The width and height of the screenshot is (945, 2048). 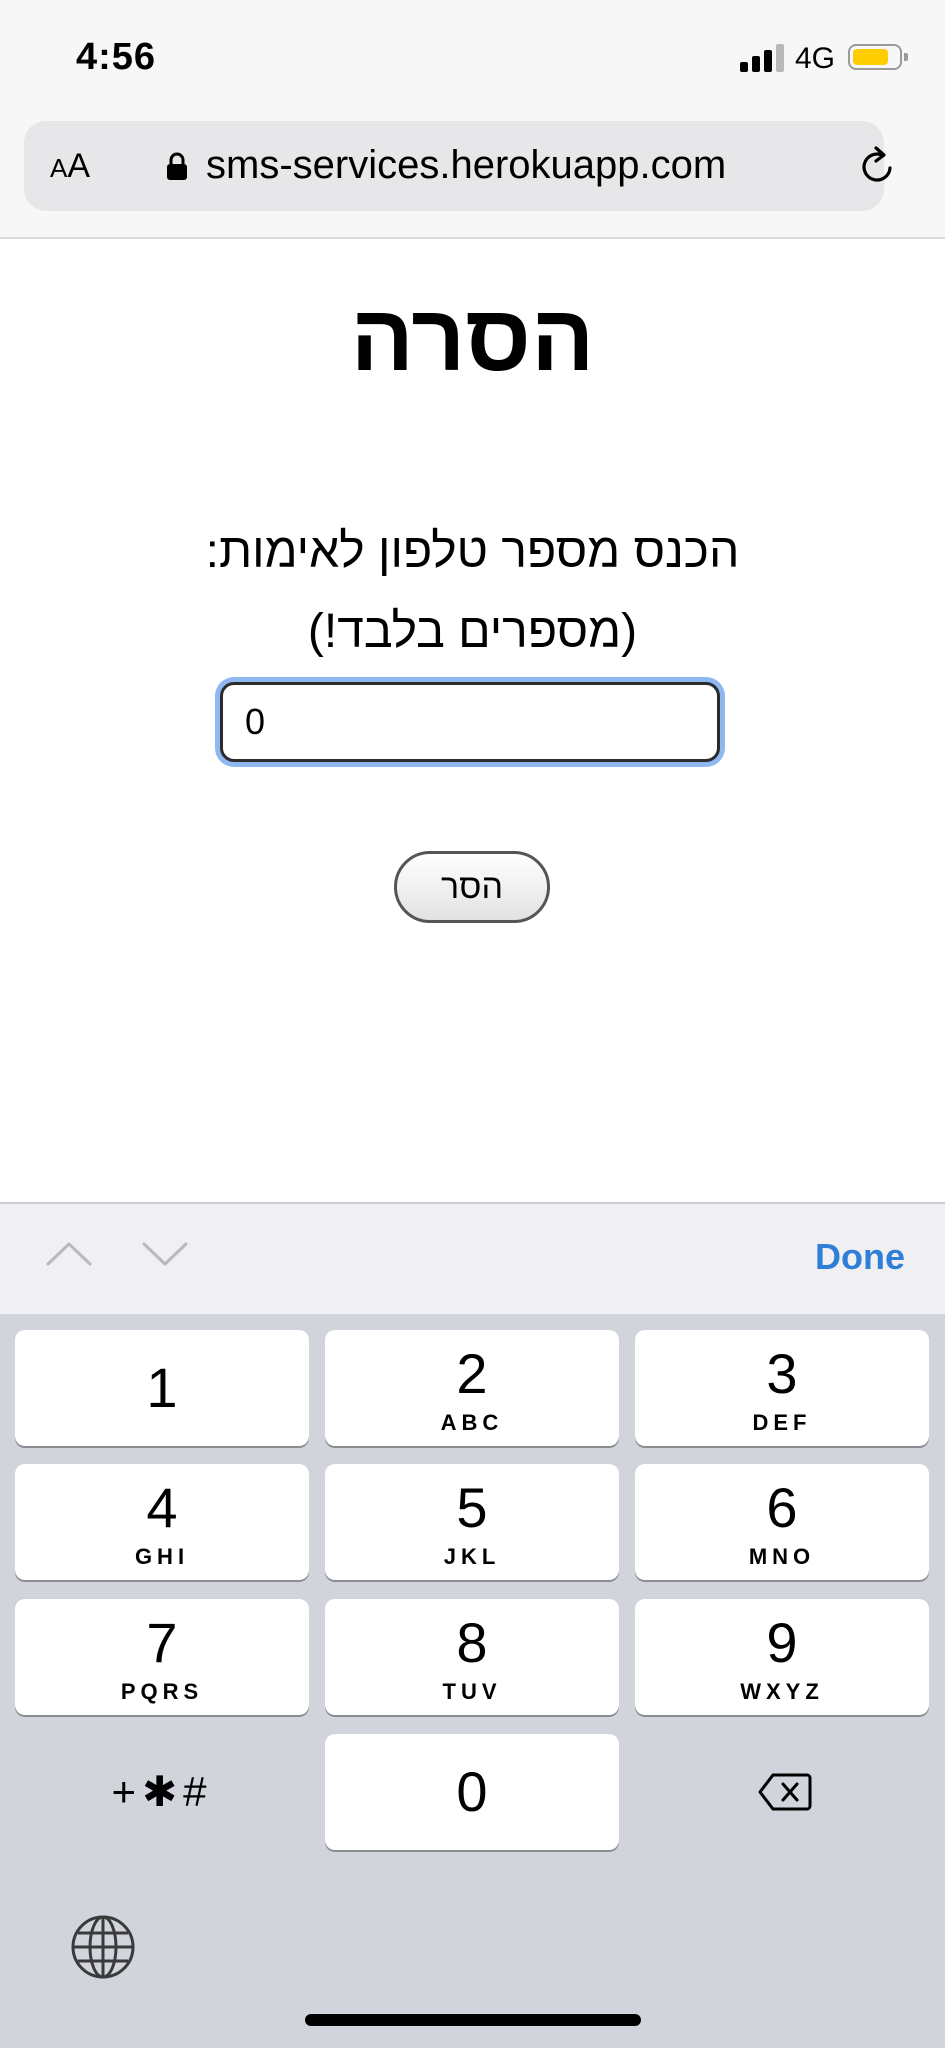 I want to click on key-digit: 6, so click(x=782, y=1507).